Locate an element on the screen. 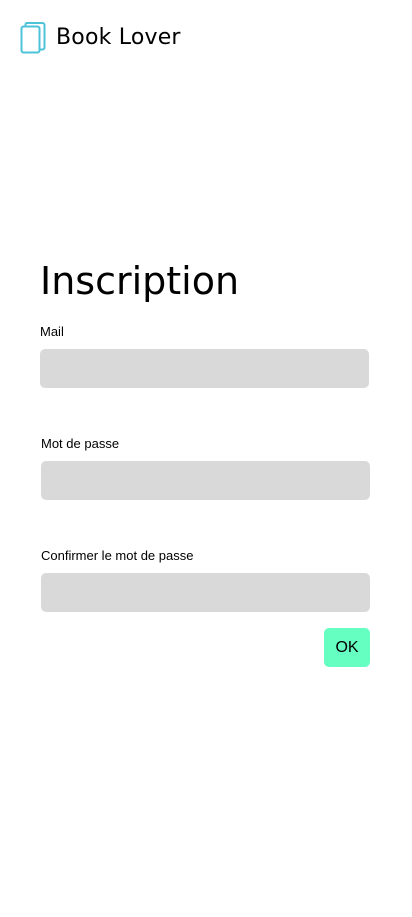  password-input is located at coordinates (205, 480).